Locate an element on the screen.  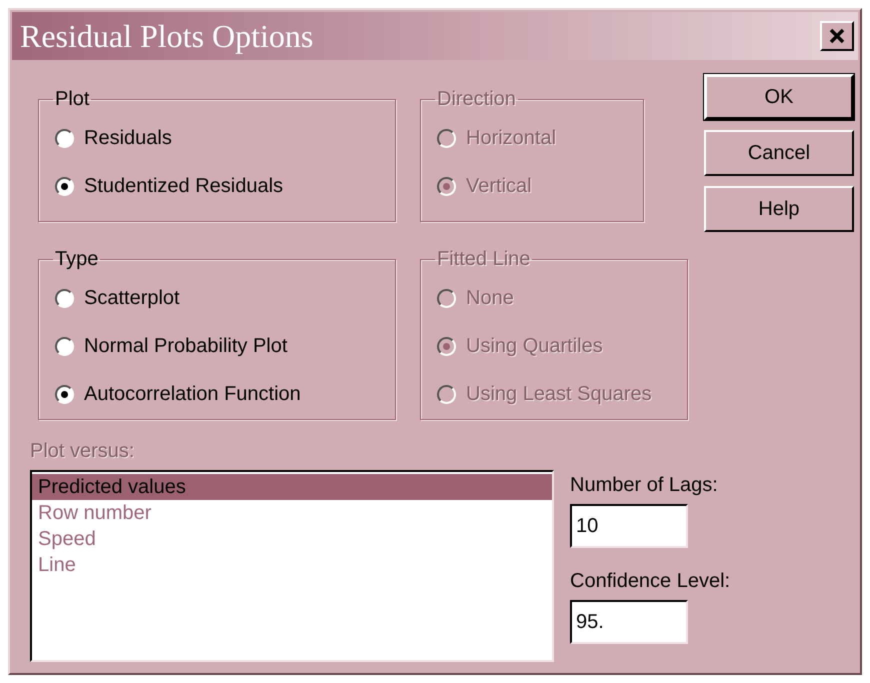
dialog-button: OK is located at coordinates (779, 97).